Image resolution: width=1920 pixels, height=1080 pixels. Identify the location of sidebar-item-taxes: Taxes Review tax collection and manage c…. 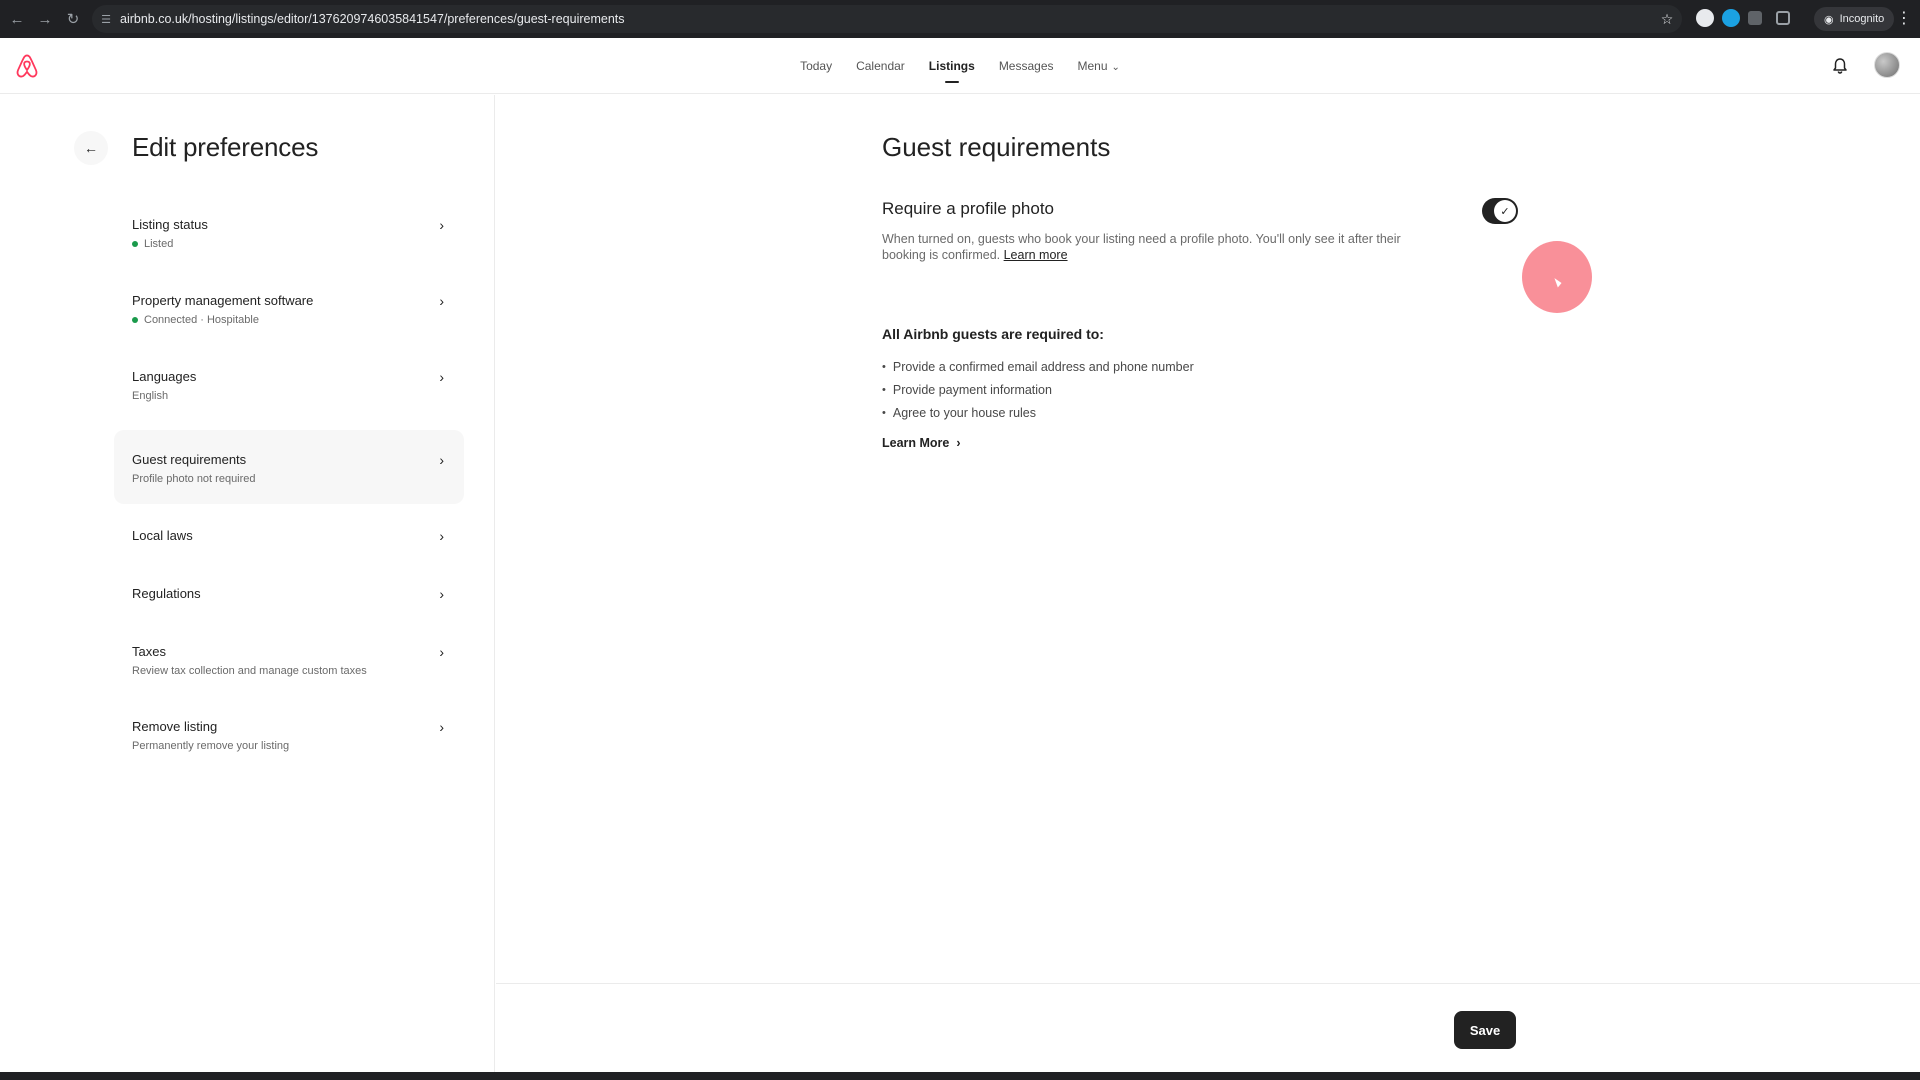
(289, 659).